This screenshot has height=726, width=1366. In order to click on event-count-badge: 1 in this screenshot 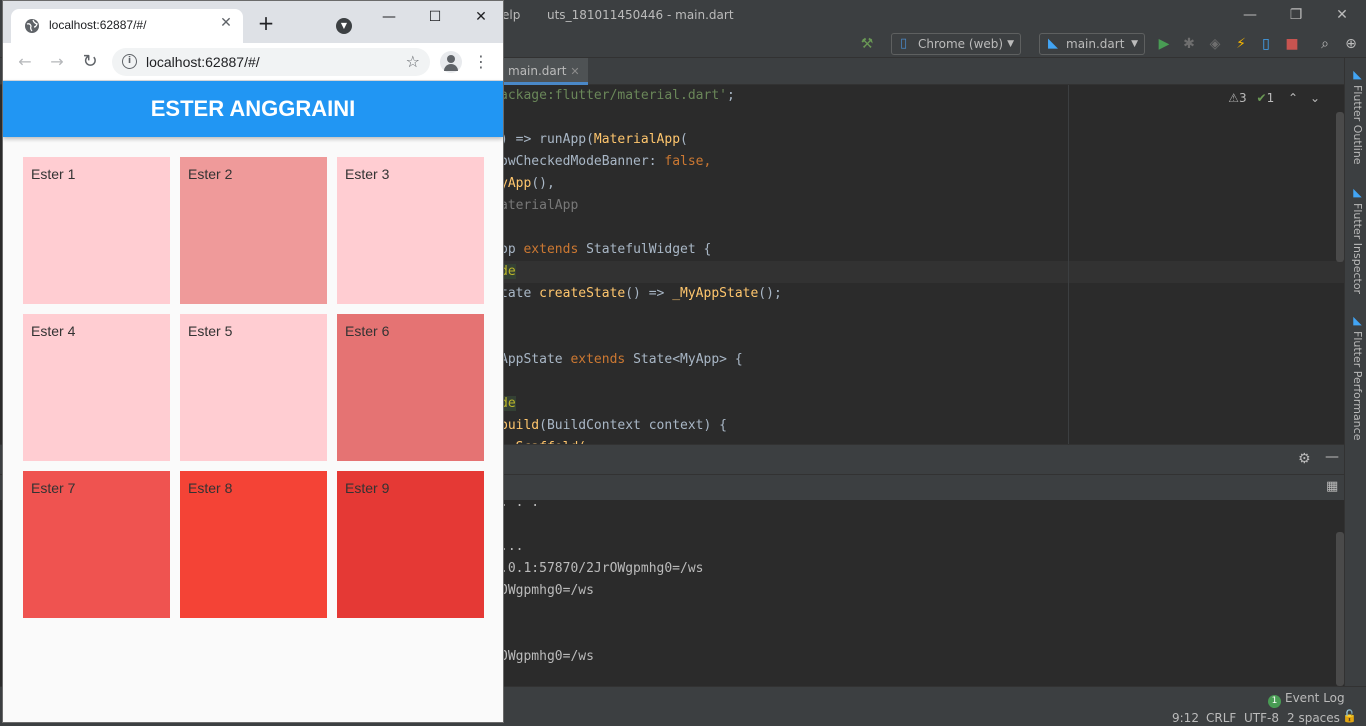, I will do `click(1274, 701)`.